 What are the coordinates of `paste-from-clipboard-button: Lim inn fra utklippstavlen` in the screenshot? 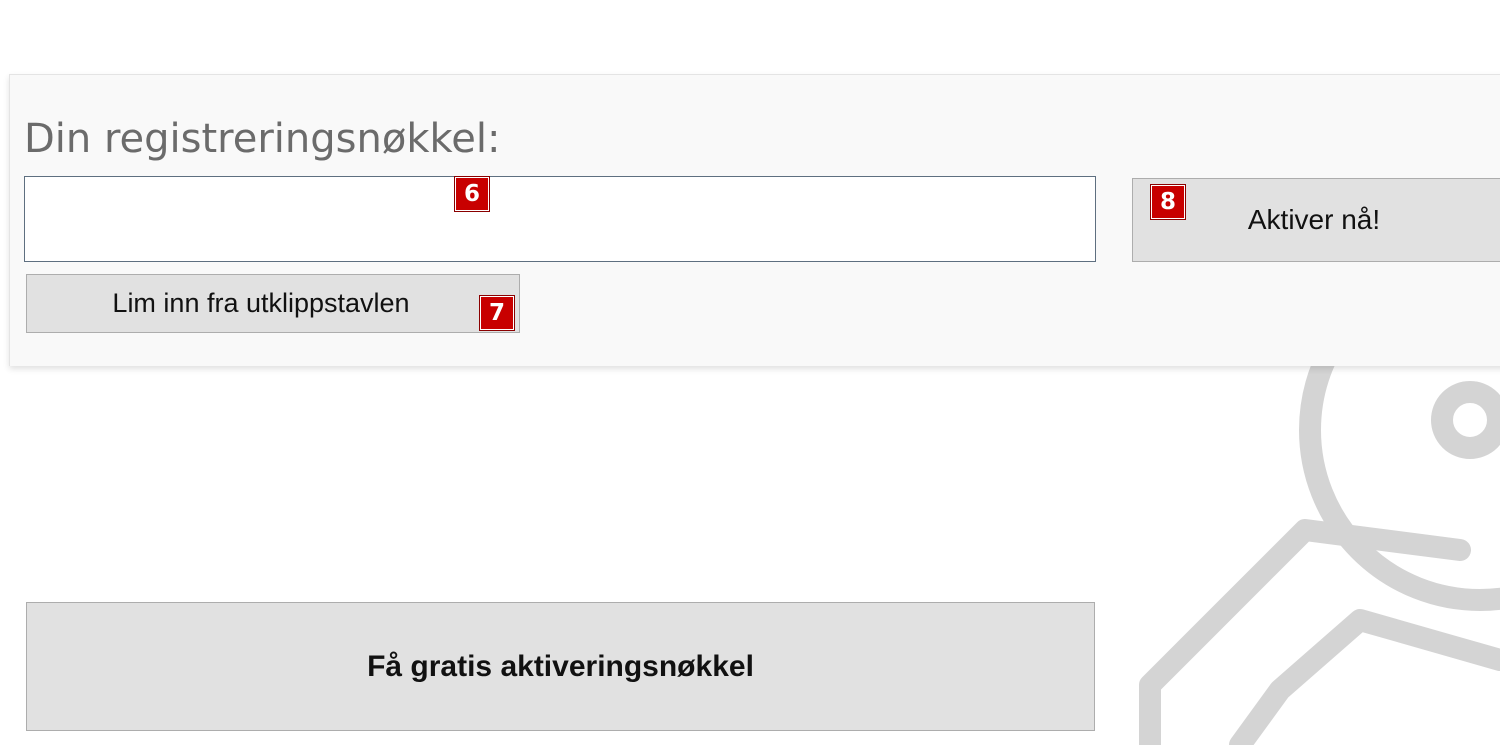 It's located at (273, 303).